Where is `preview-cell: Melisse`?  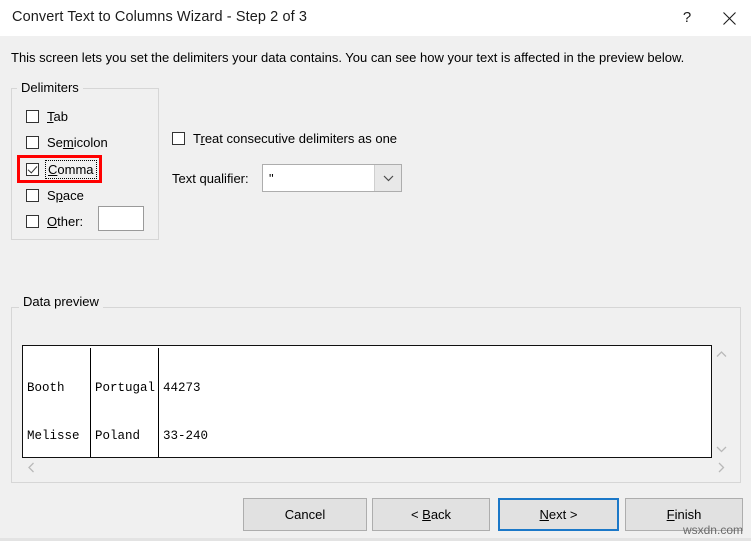 preview-cell: Melisse is located at coordinates (53, 436).